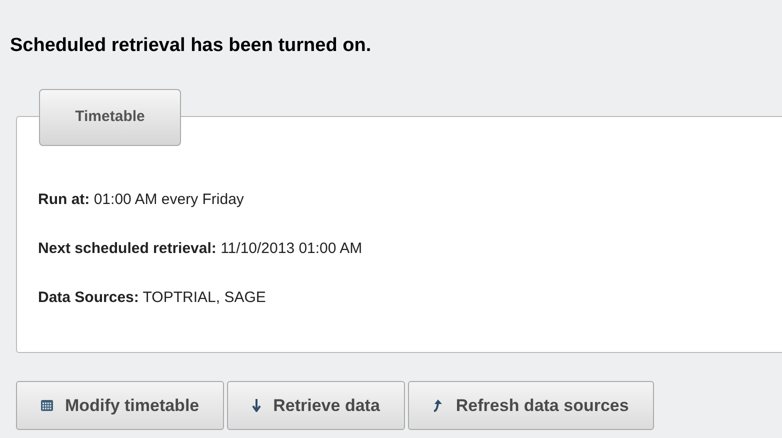 The height and width of the screenshot is (438, 782). Describe the element at coordinates (152, 298) in the screenshot. I see `detail-text: Data Sources: TOPTRIAL, SAGE` at that location.